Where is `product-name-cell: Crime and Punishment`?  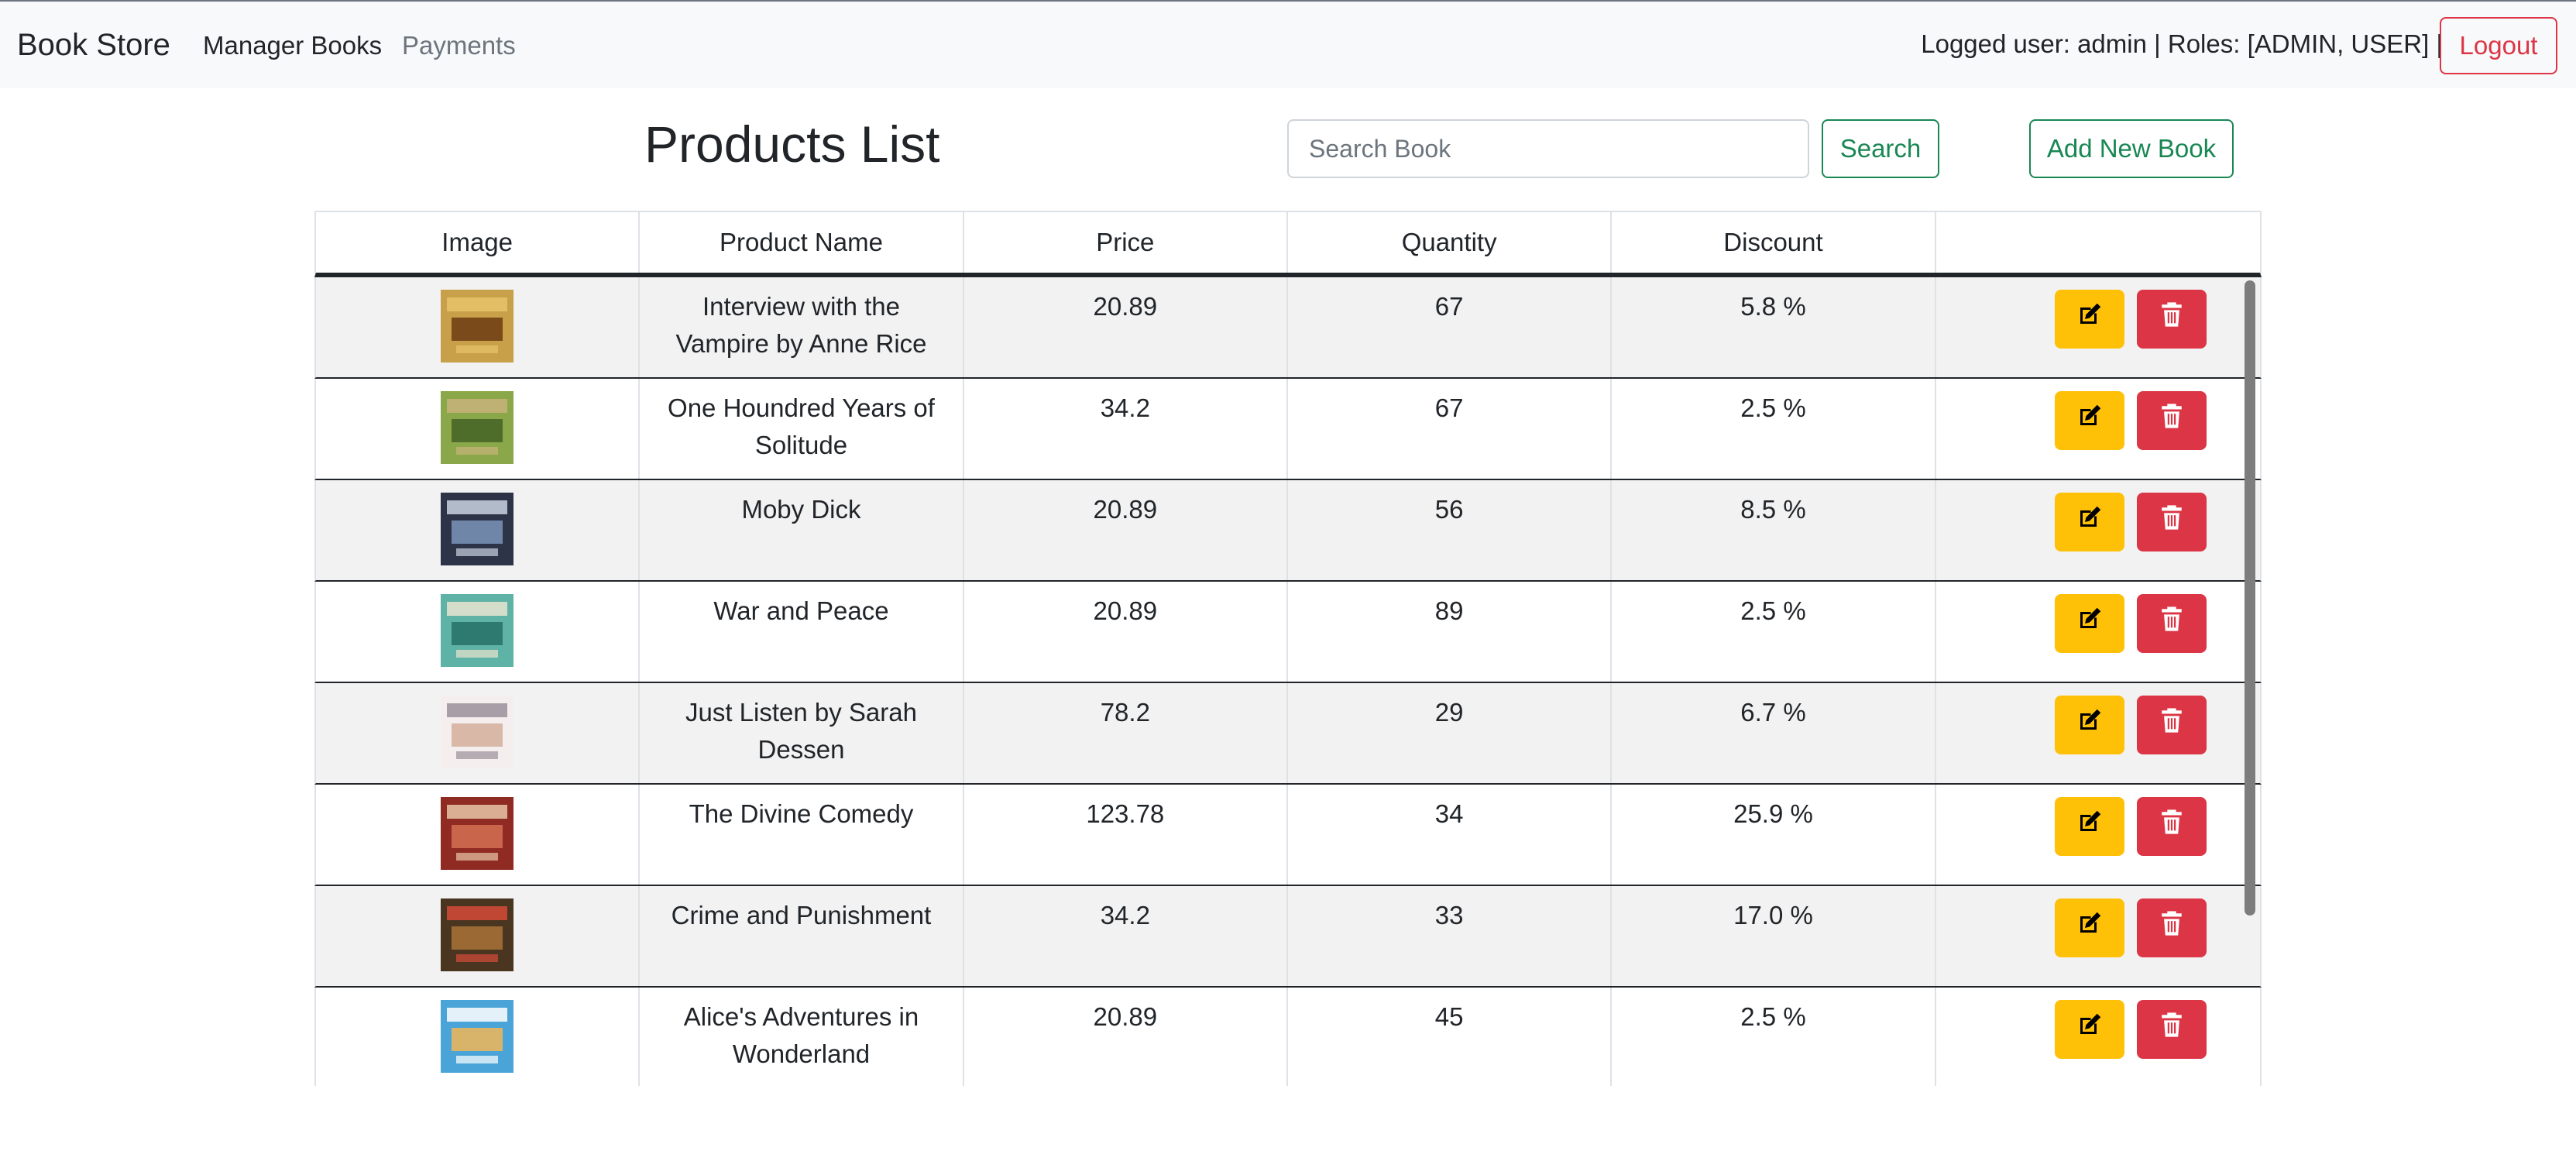 product-name-cell: Crime and Punishment is located at coordinates (802, 936).